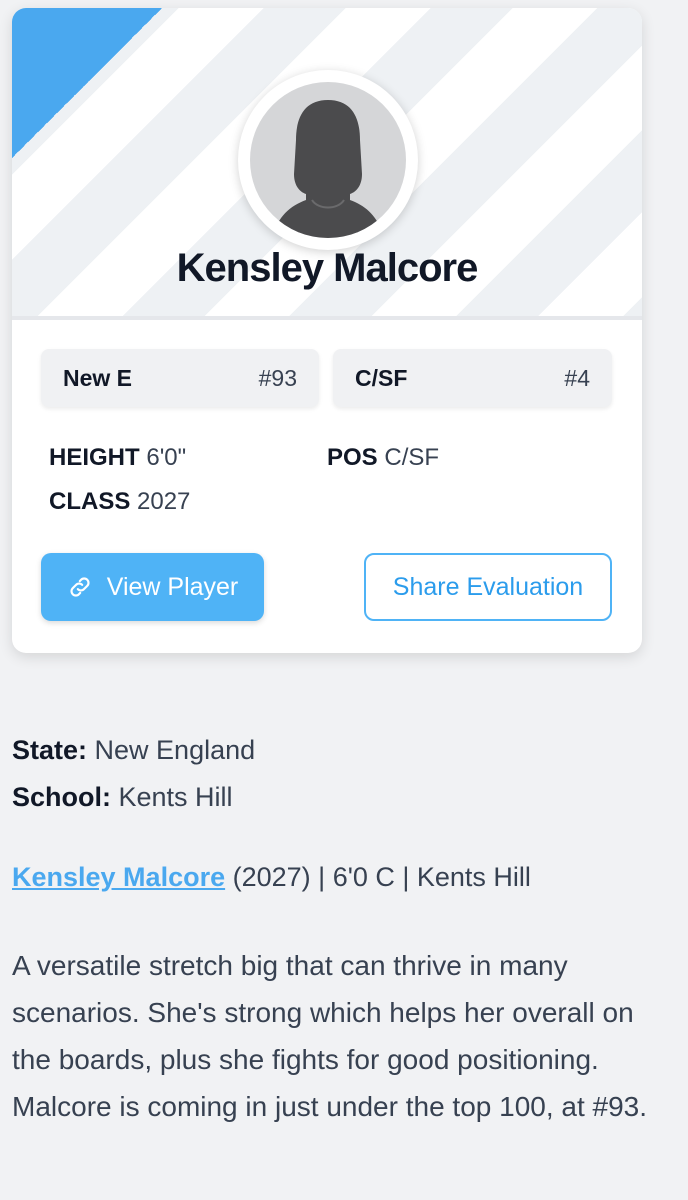 Image resolution: width=688 pixels, height=1200 pixels. Describe the element at coordinates (472, 378) in the screenshot. I see `position-rank-badge: C/SF #4` at that location.